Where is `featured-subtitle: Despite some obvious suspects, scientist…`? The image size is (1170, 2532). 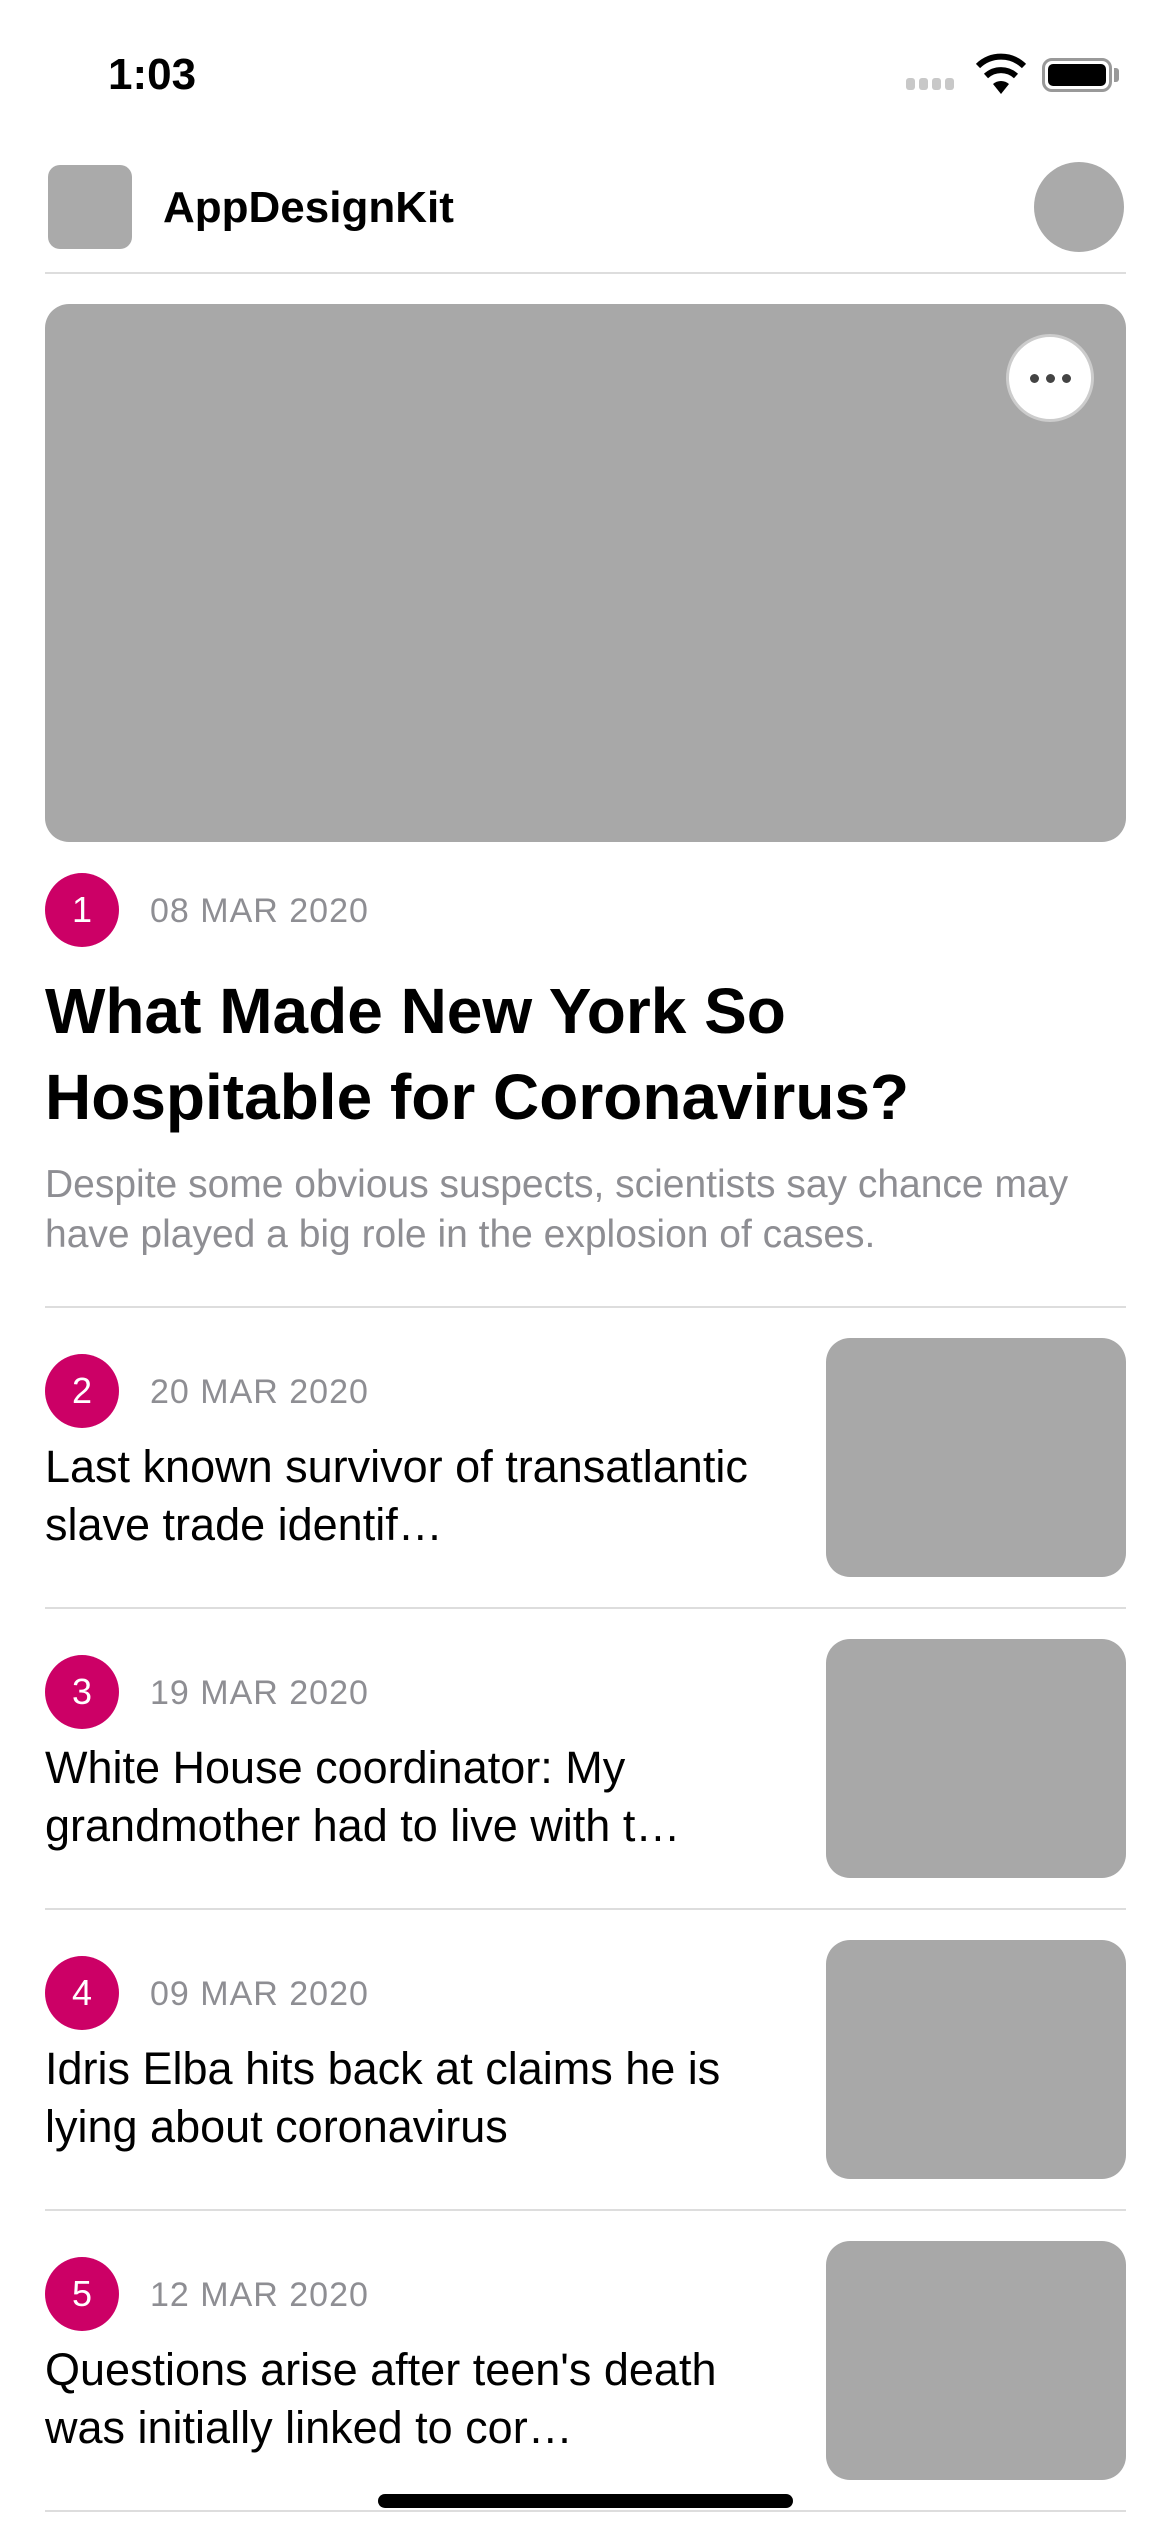
featured-subtitle: Despite some obvious suspects, scientist… is located at coordinates (557, 1209).